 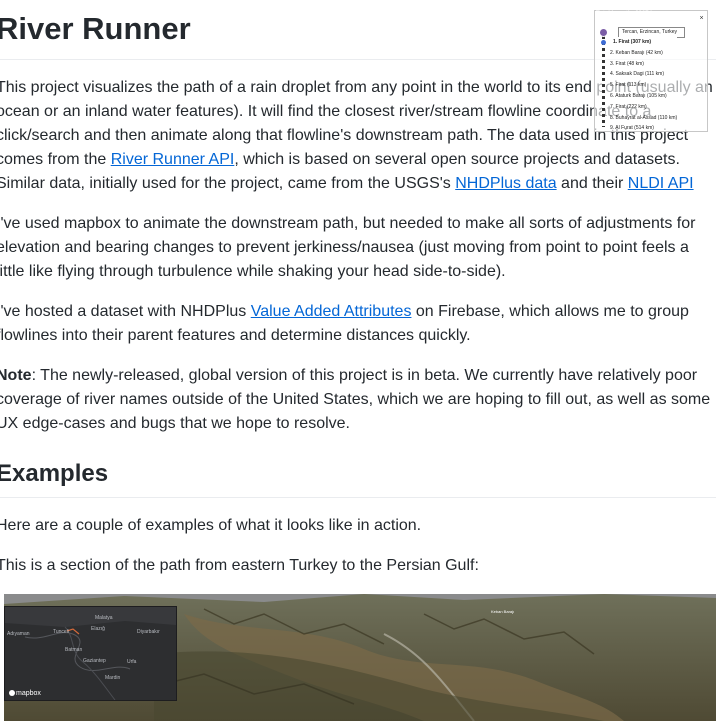 What do you see at coordinates (12, 693) in the screenshot?
I see `mapbox-logo-icon` at bounding box center [12, 693].